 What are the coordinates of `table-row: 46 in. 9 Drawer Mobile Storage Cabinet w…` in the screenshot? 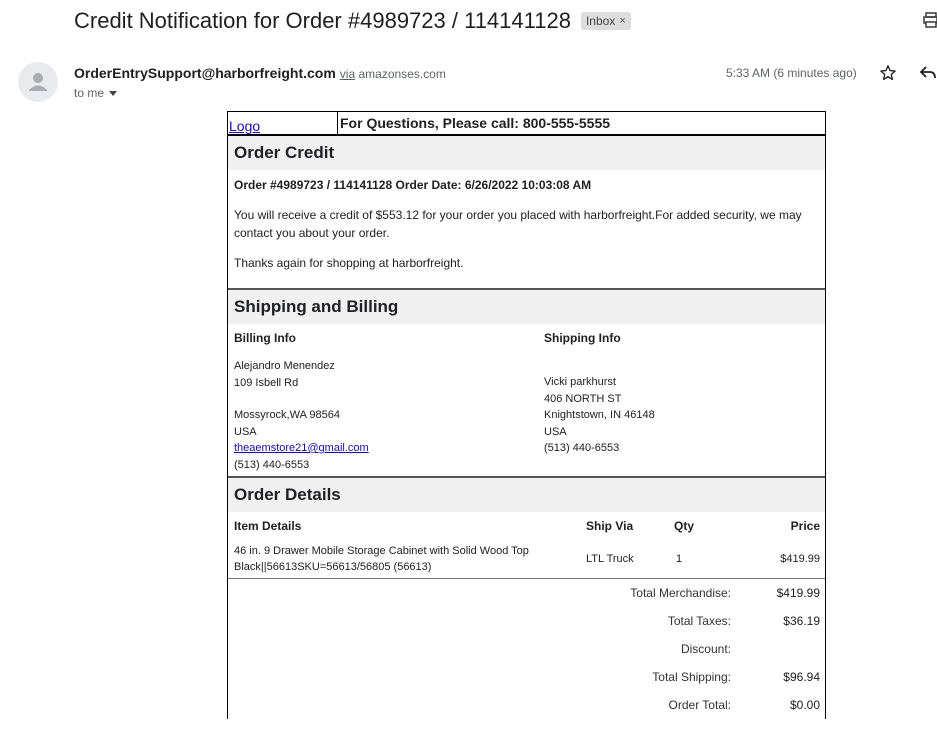 It's located at (526, 559).